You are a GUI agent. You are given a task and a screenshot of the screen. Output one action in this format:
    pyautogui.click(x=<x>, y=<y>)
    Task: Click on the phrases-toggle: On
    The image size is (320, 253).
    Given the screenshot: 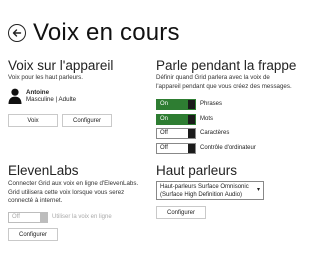 What is the action you would take?
    pyautogui.click(x=176, y=104)
    